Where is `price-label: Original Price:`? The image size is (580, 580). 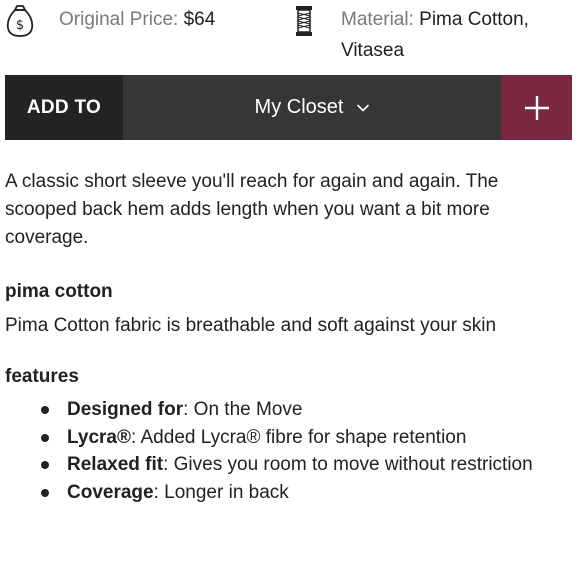
price-label: Original Price: is located at coordinates (119, 19).